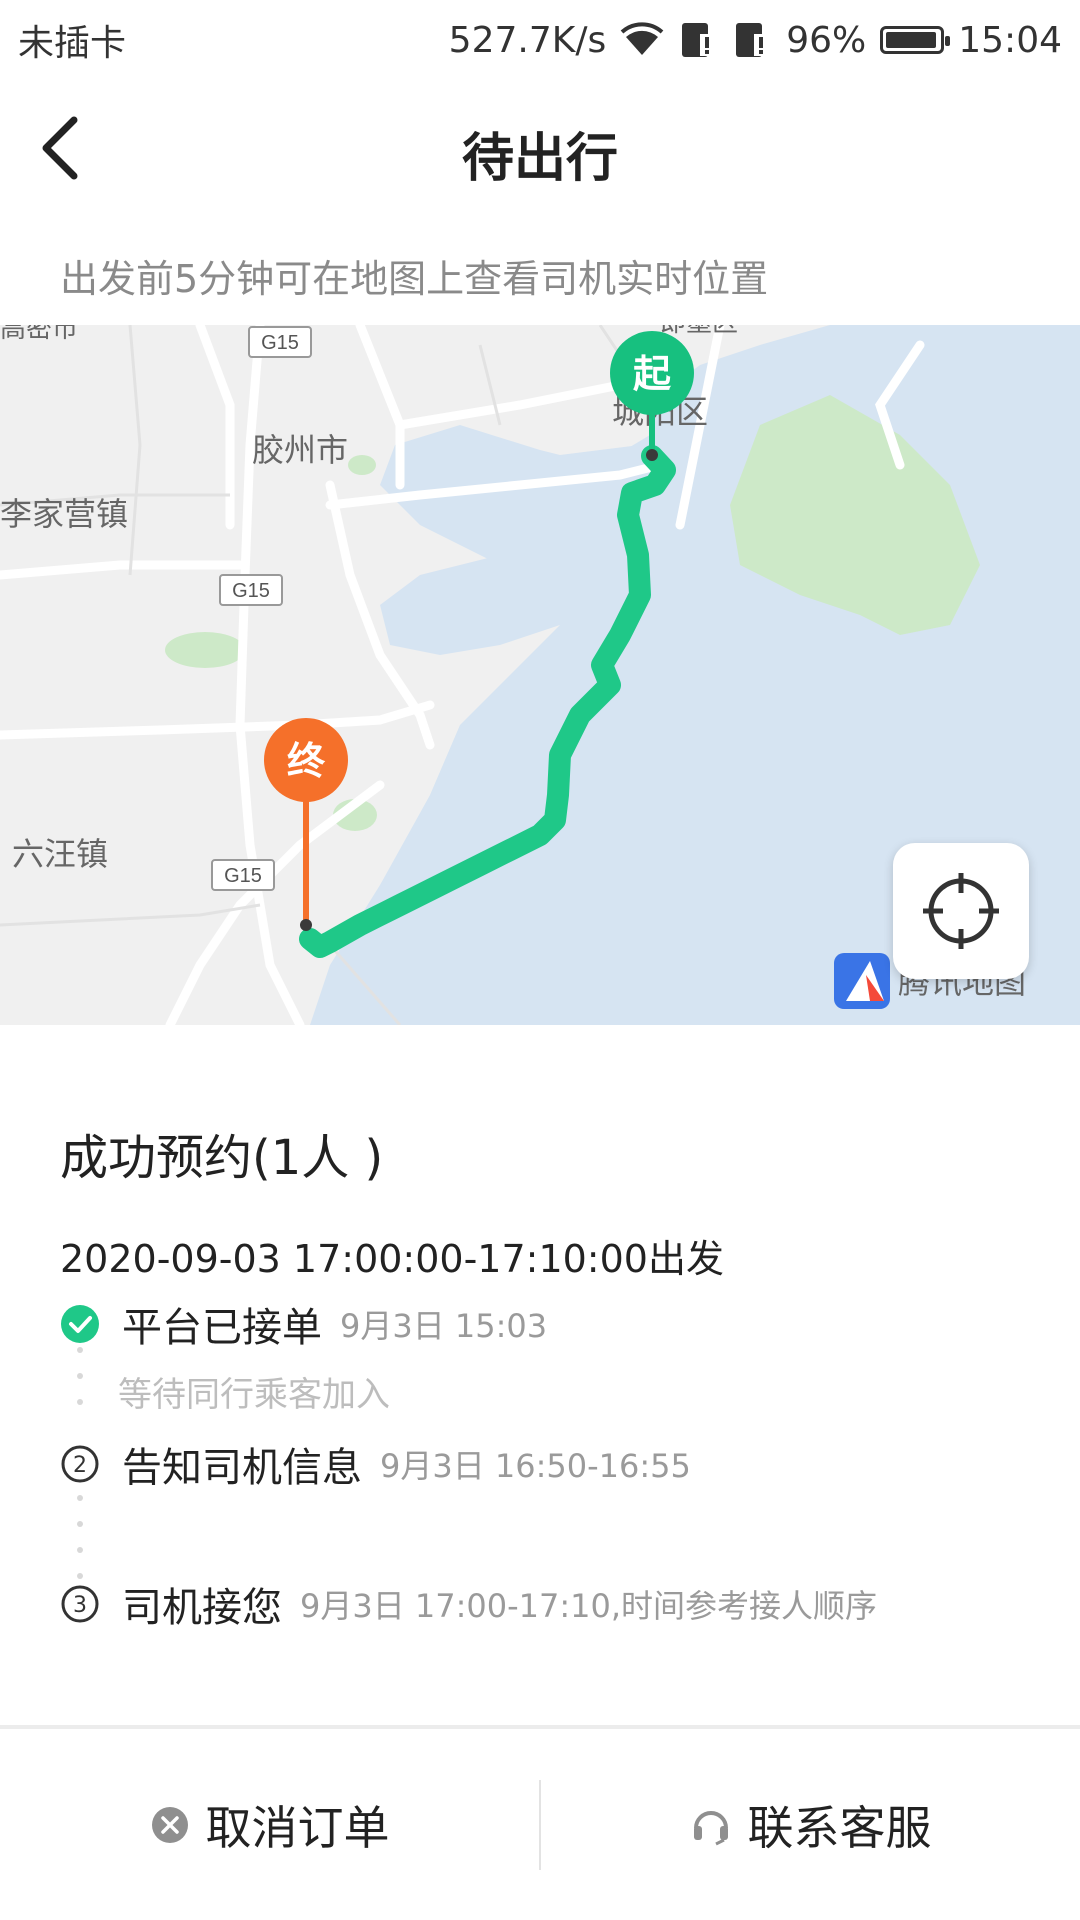 Image resolution: width=1080 pixels, height=1920 pixels. Describe the element at coordinates (80, 1386) in the screenshot. I see `step-connector` at that location.